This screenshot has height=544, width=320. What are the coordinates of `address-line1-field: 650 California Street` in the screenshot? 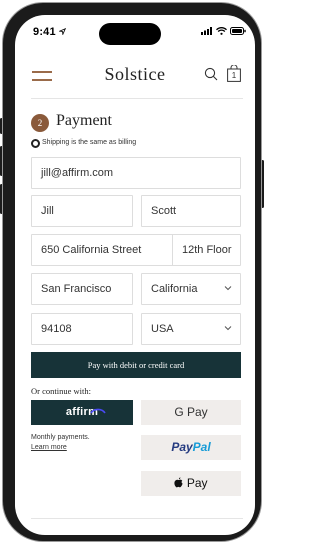 It's located at (102, 250).